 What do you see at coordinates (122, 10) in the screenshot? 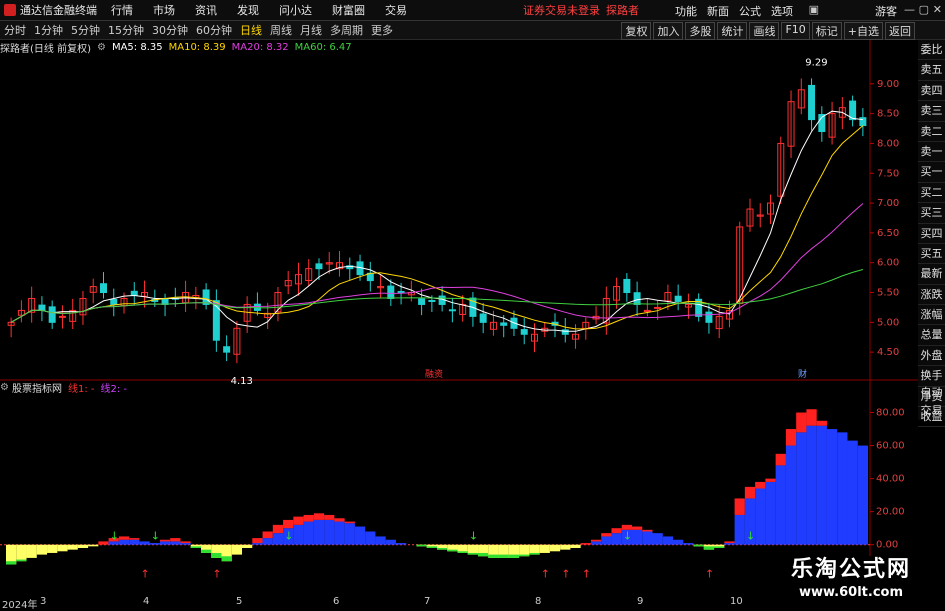
I see `menu-hangqing: 行情` at bounding box center [122, 10].